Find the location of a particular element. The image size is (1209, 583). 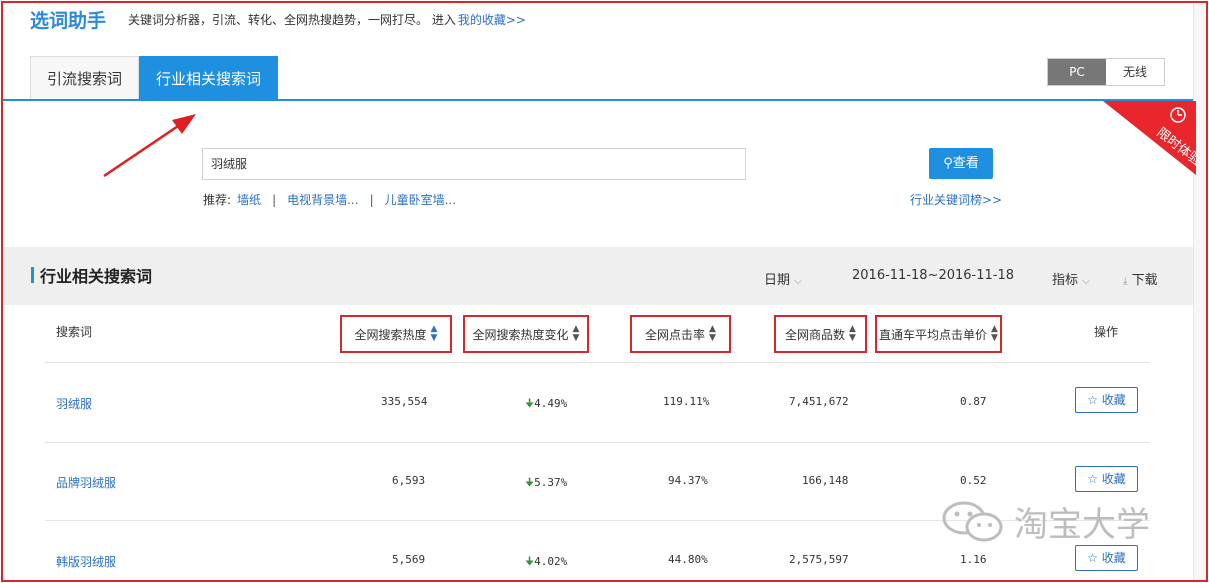

heat-value: 335,554 is located at coordinates (404, 401).